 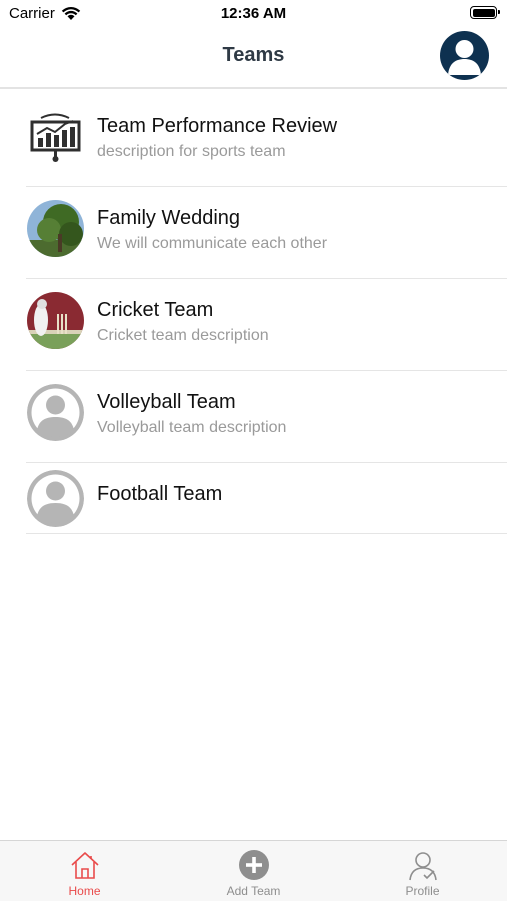 I want to click on navigation-bar: Teams, so click(x=253, y=58).